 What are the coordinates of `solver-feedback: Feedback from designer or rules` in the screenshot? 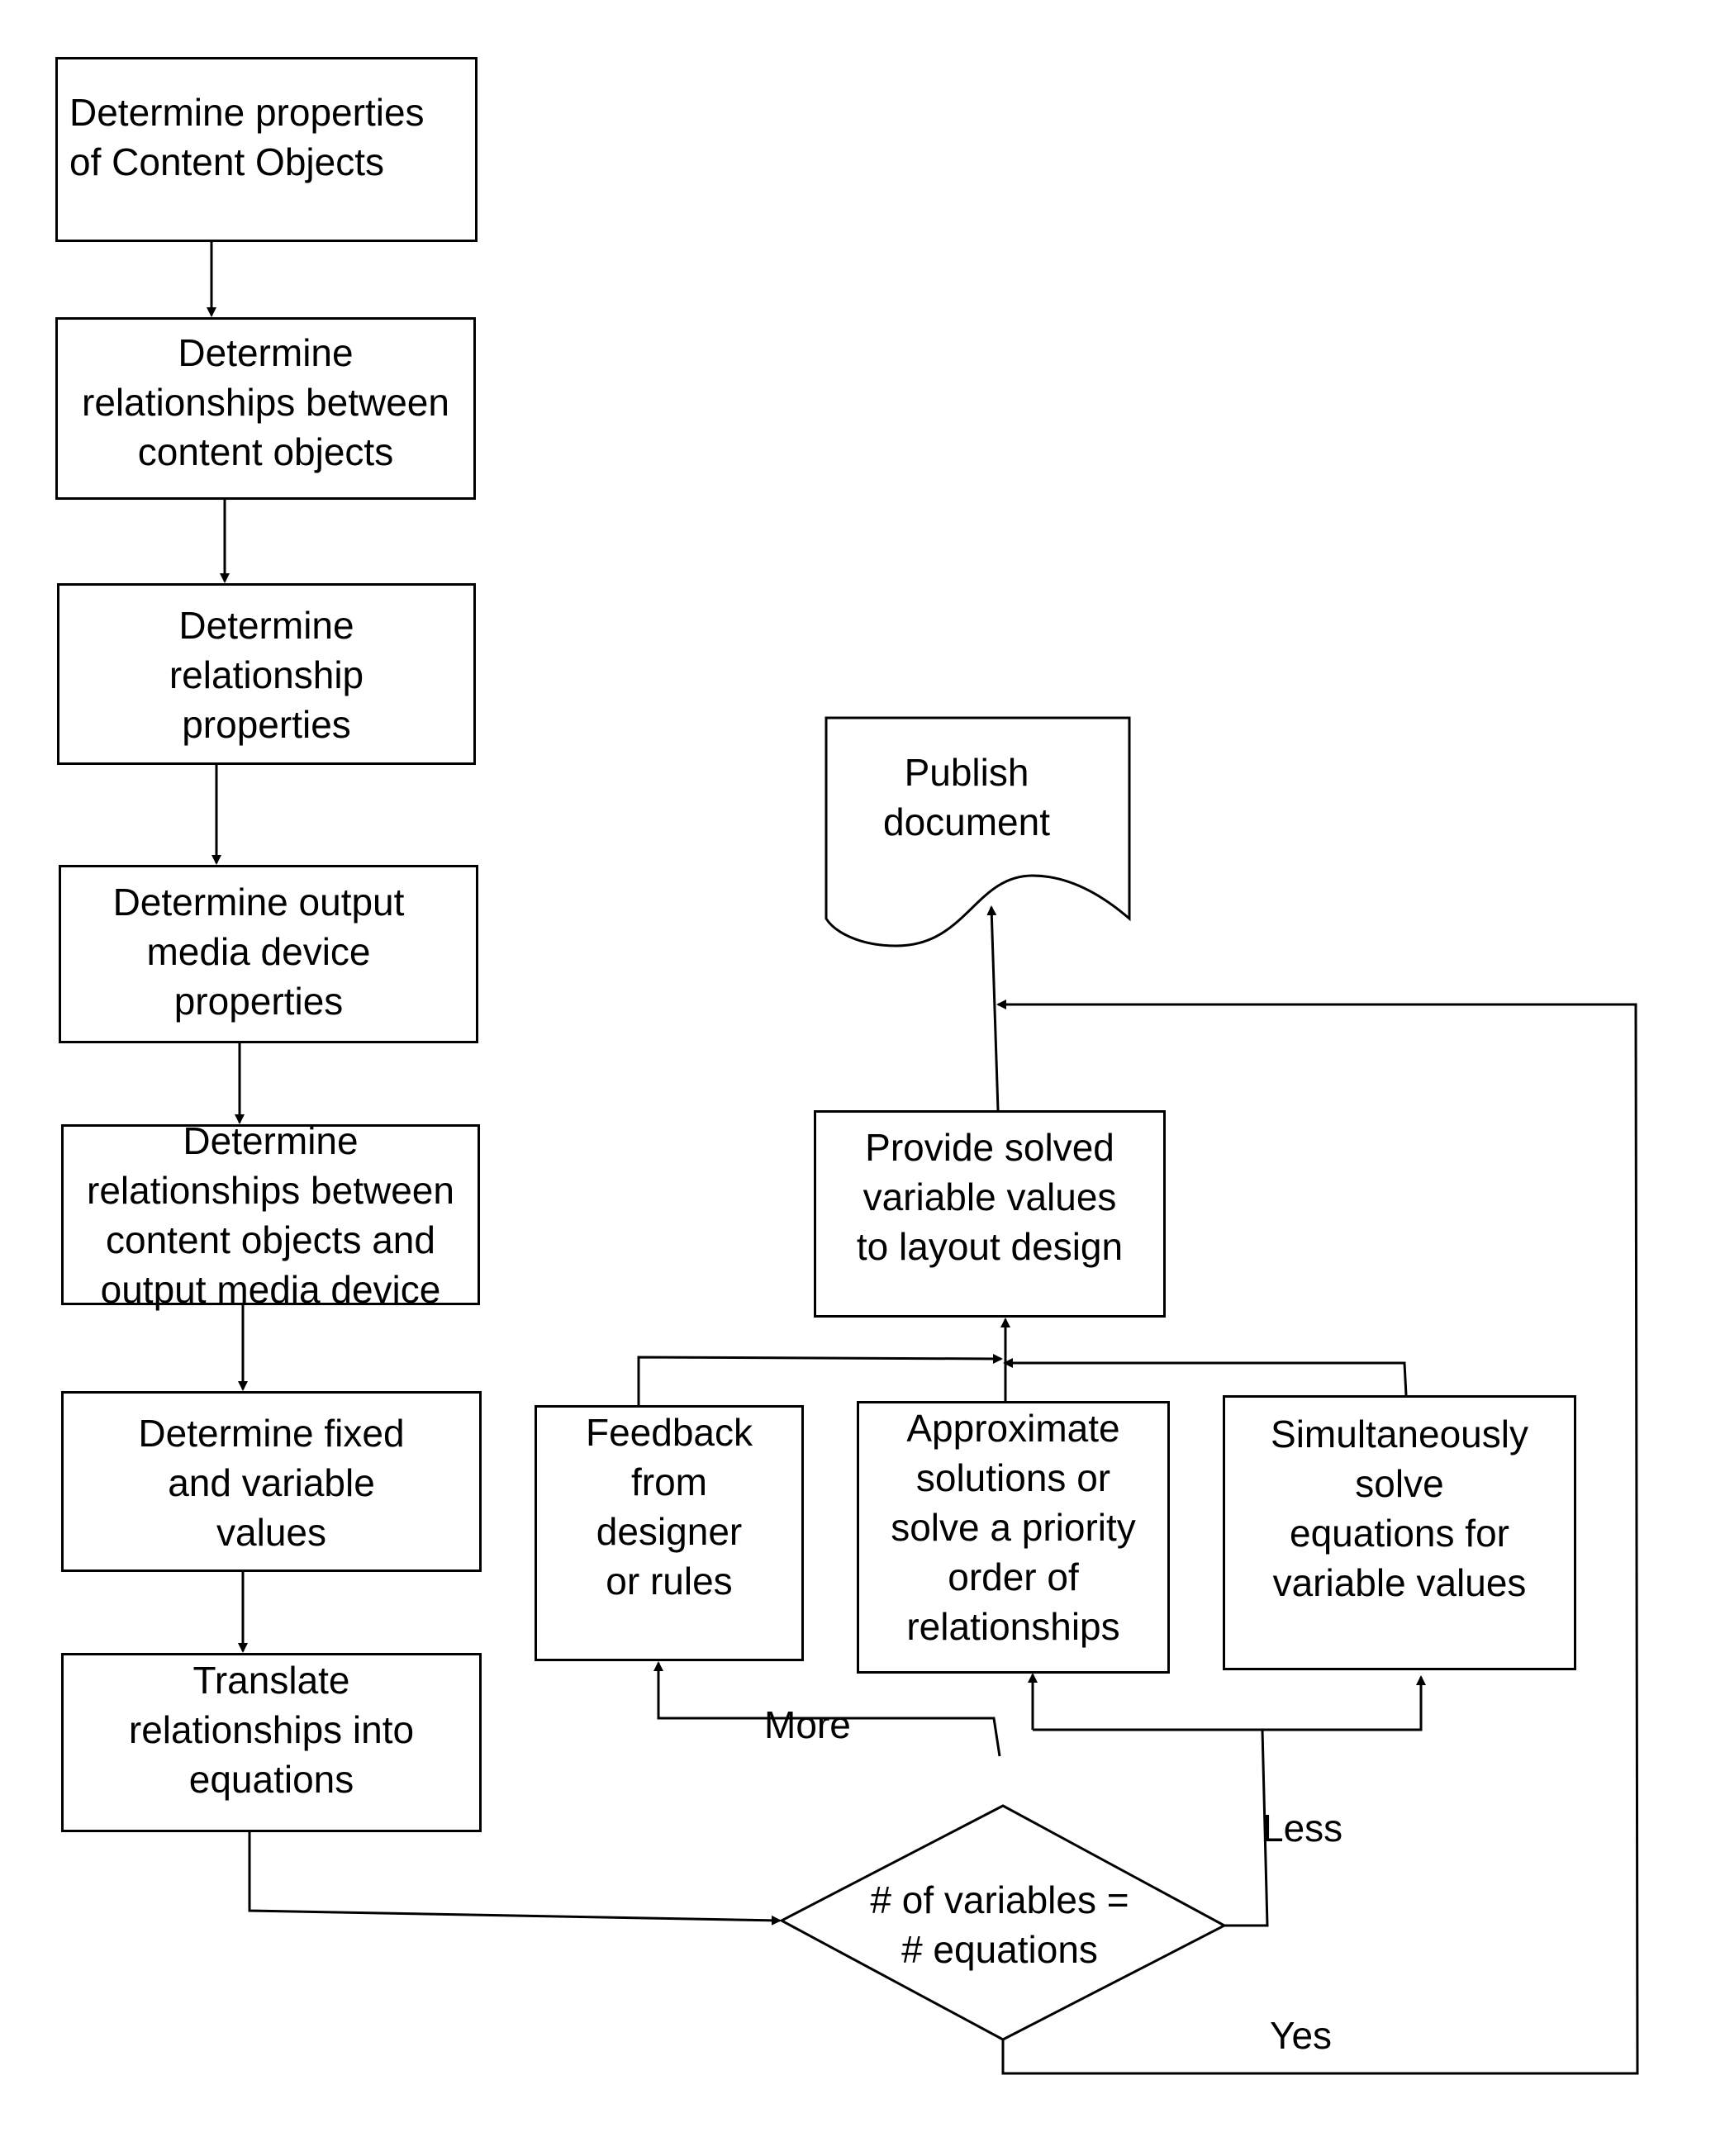 It's located at (669, 1533).